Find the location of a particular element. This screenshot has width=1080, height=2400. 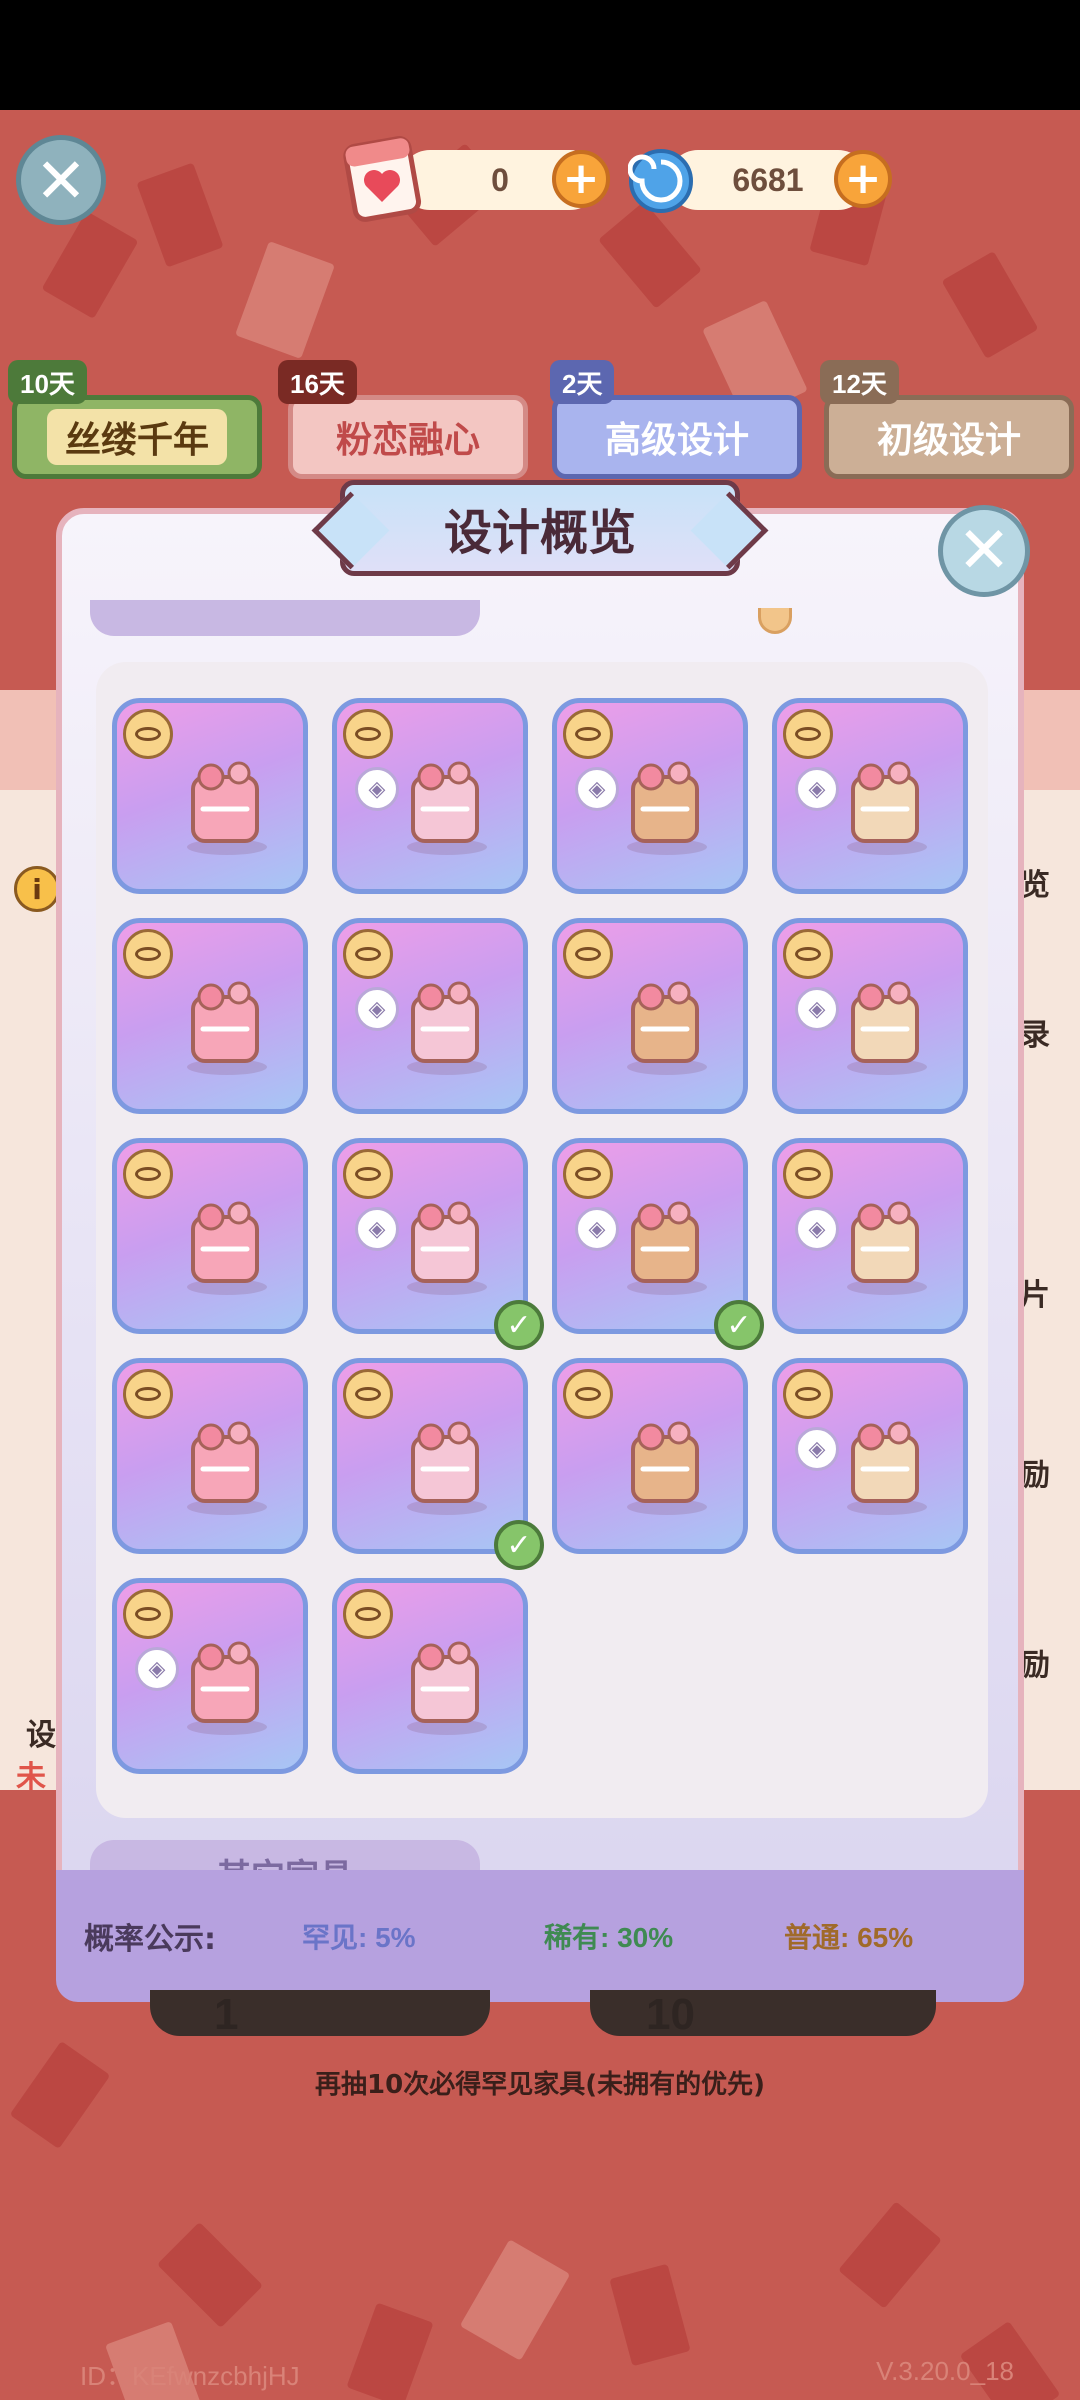

side-label: 设 is located at coordinates (41, 1735).